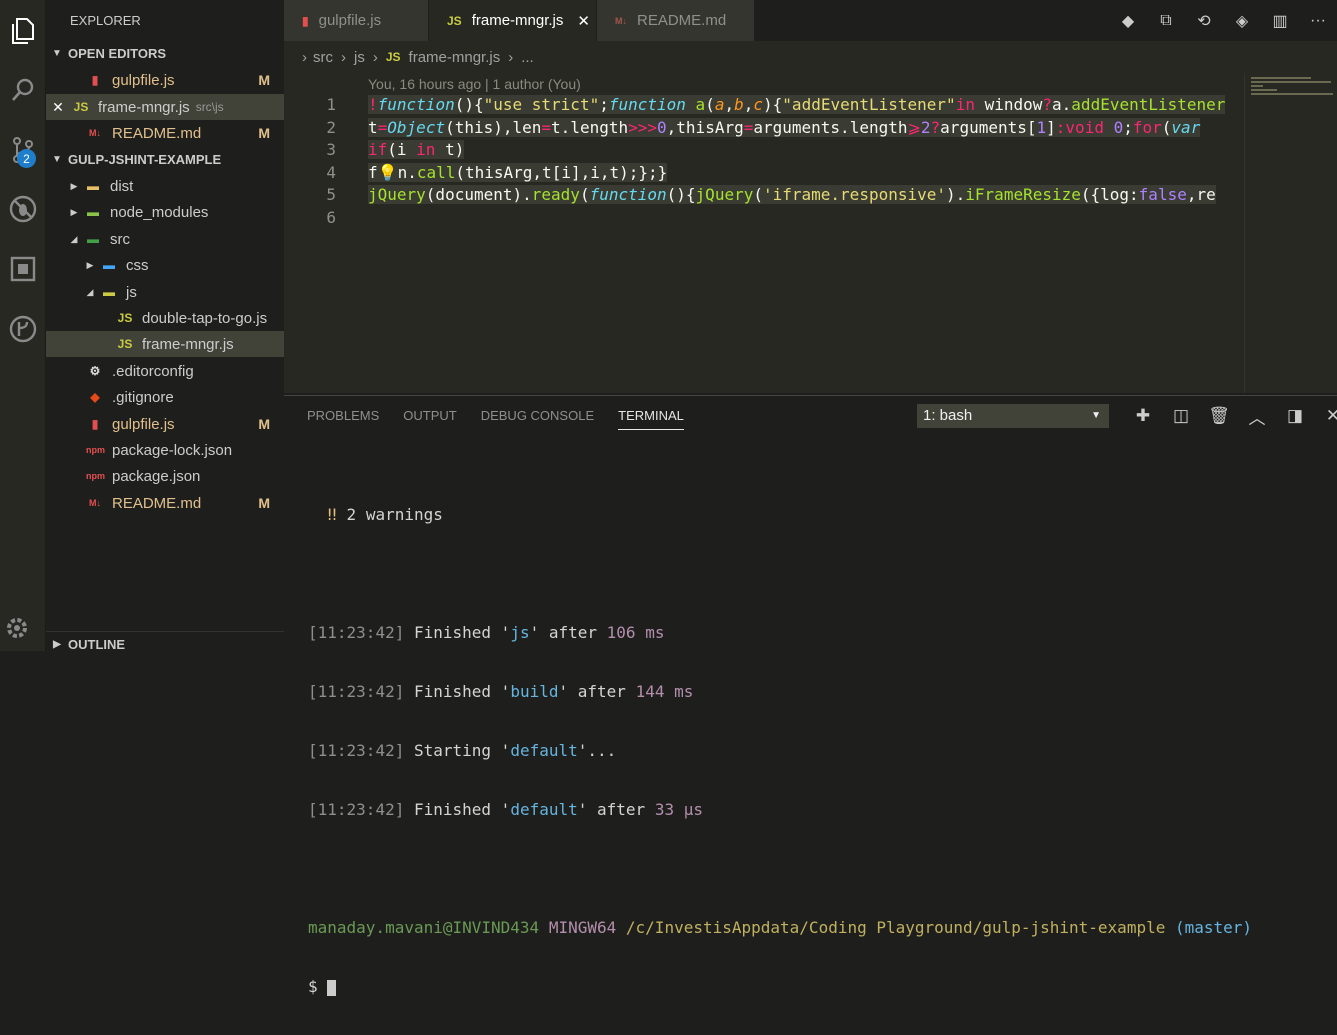  I want to click on new-terminal-icon: ✚, so click(1143, 416).